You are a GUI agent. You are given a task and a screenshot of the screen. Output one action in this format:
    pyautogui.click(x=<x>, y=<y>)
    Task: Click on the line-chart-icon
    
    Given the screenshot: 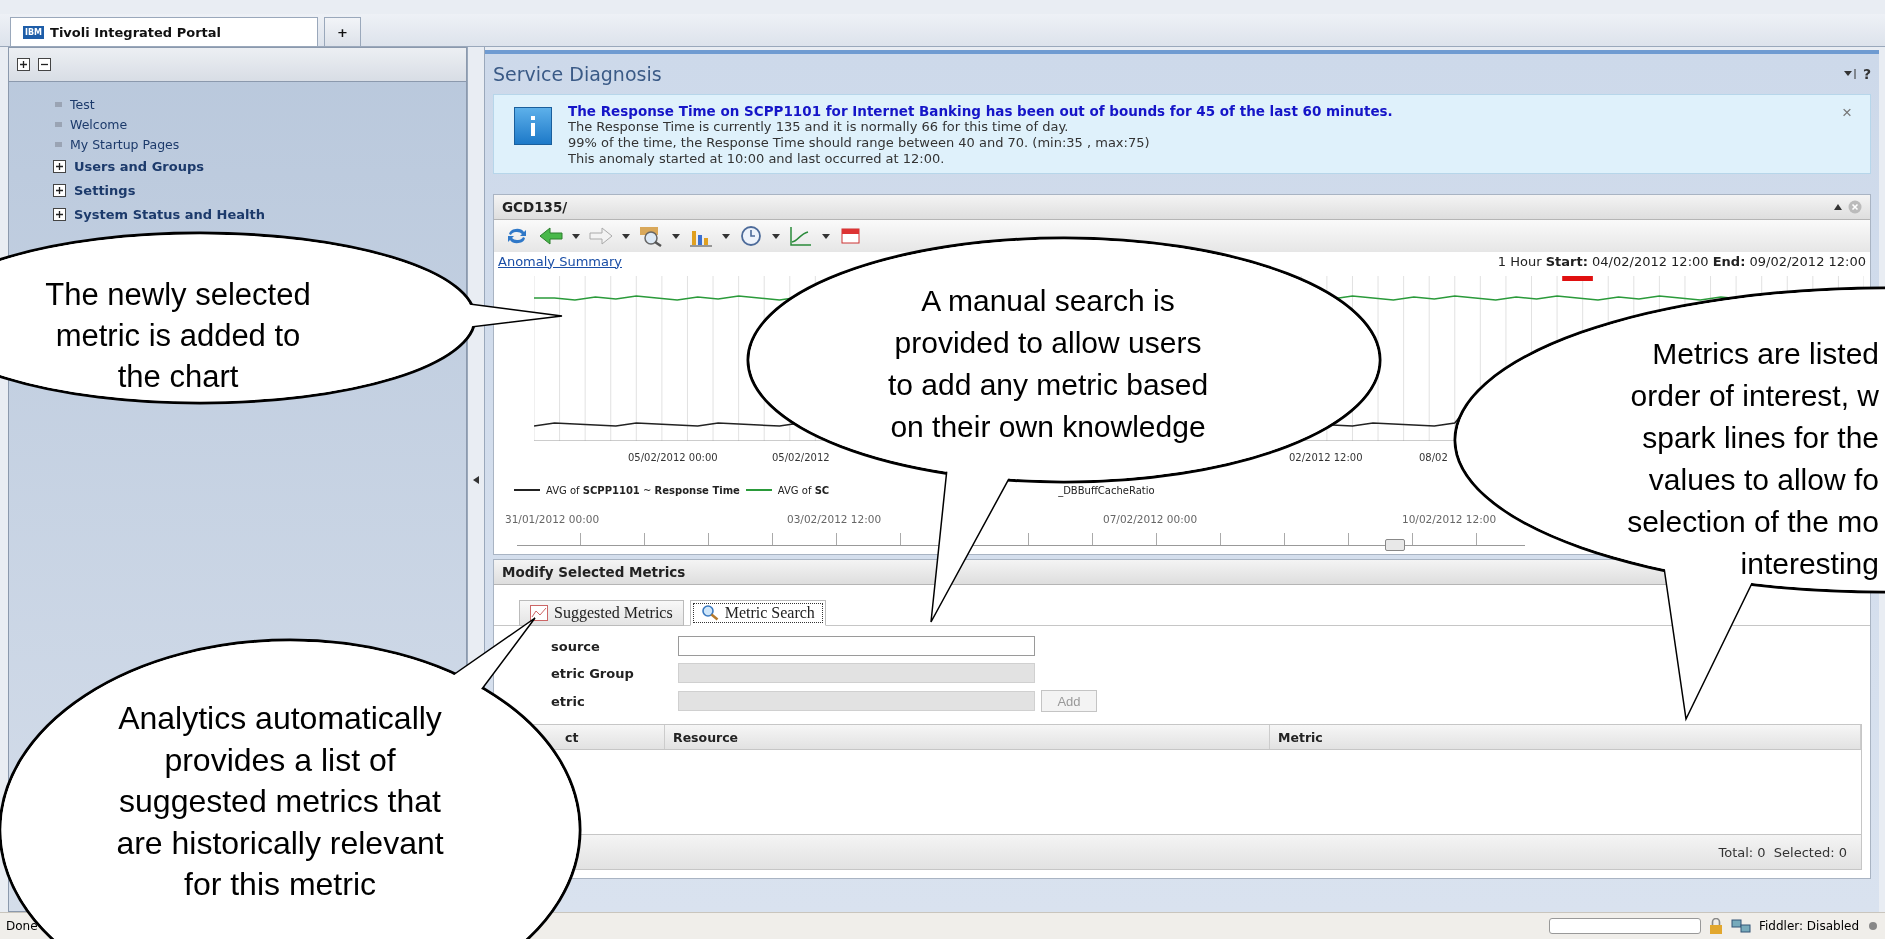 What is the action you would take?
    pyautogui.click(x=801, y=236)
    